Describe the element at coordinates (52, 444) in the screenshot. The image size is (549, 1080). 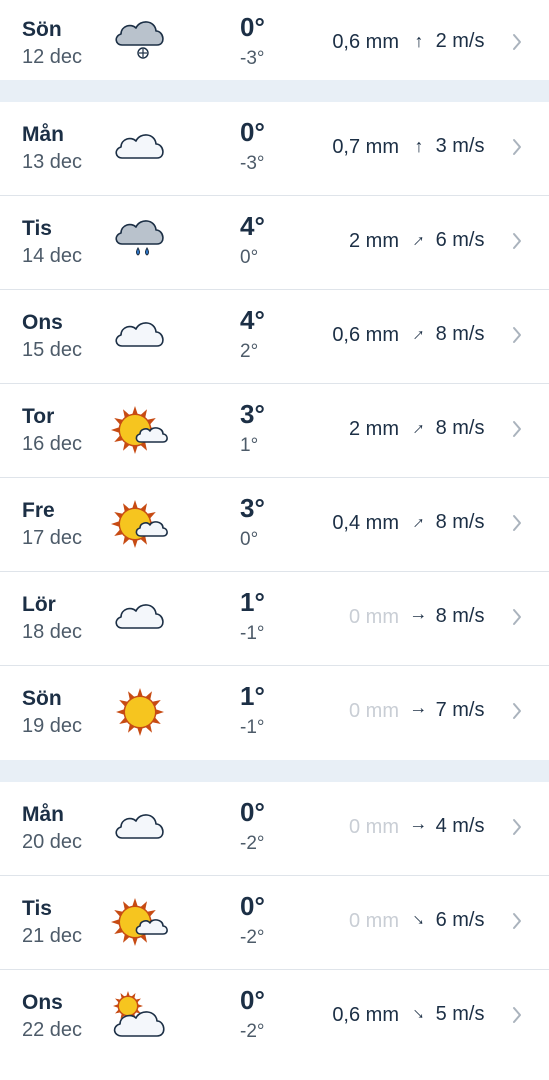
I see `day-date: 16 dec` at that location.